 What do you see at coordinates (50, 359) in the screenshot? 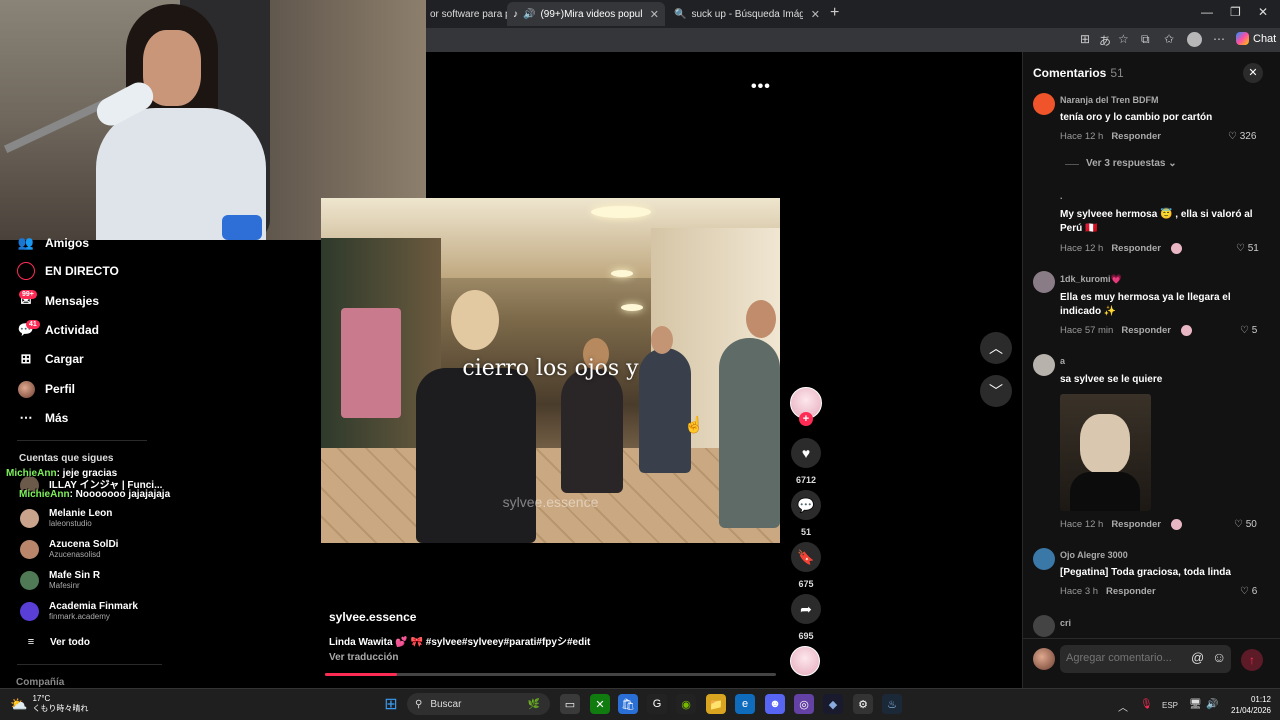
I see `sidebar-item-cargar: ⊞ Cargar` at bounding box center [50, 359].